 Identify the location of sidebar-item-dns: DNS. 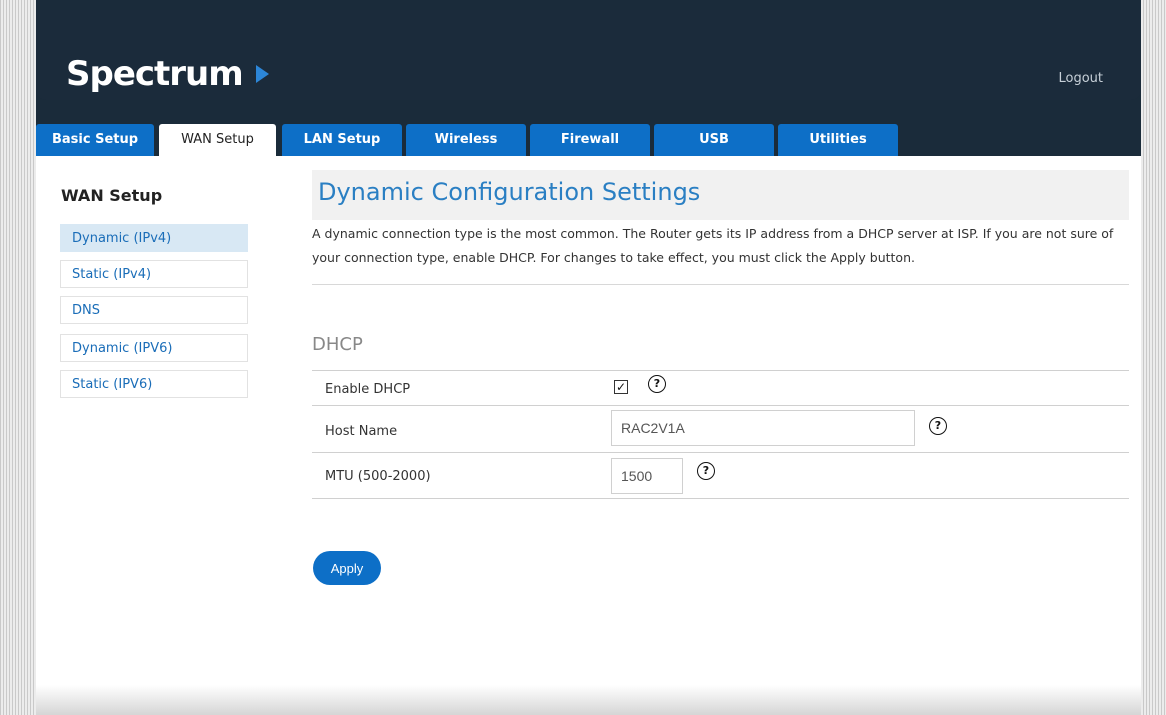
(154, 310).